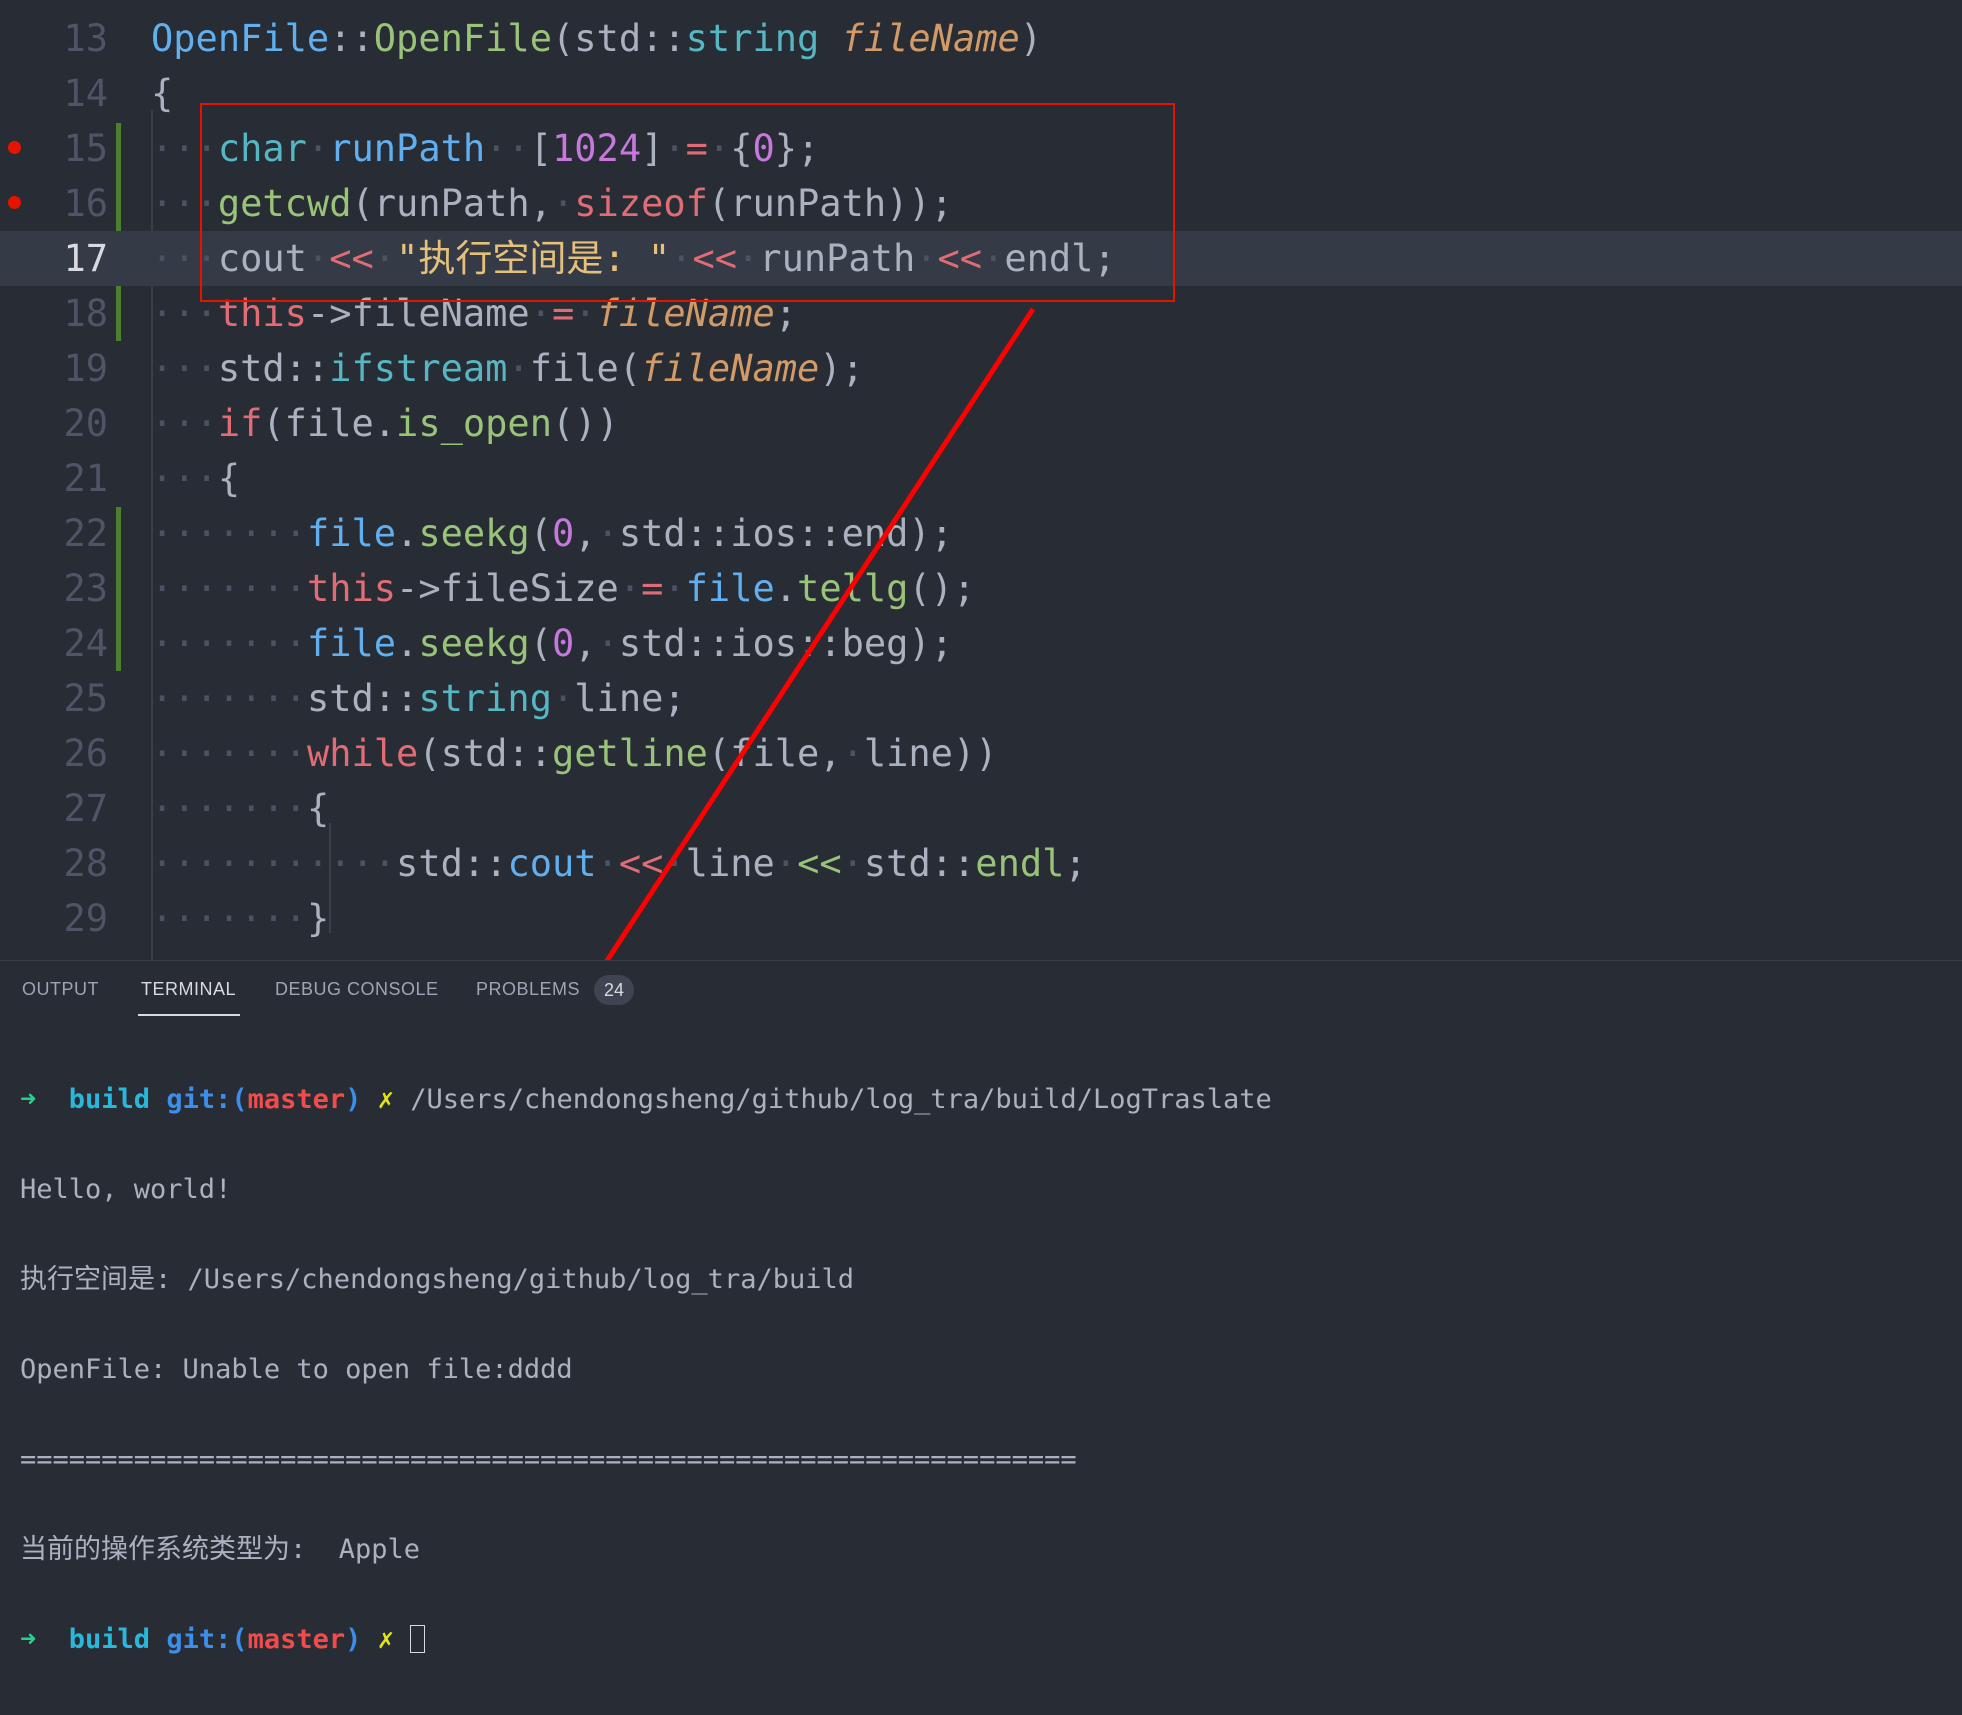 Image resolution: width=1962 pixels, height=1715 pixels. What do you see at coordinates (552, 643) in the screenshot?
I see `code-text: ·······file.seekg(0,·std::ios::beg);` at bounding box center [552, 643].